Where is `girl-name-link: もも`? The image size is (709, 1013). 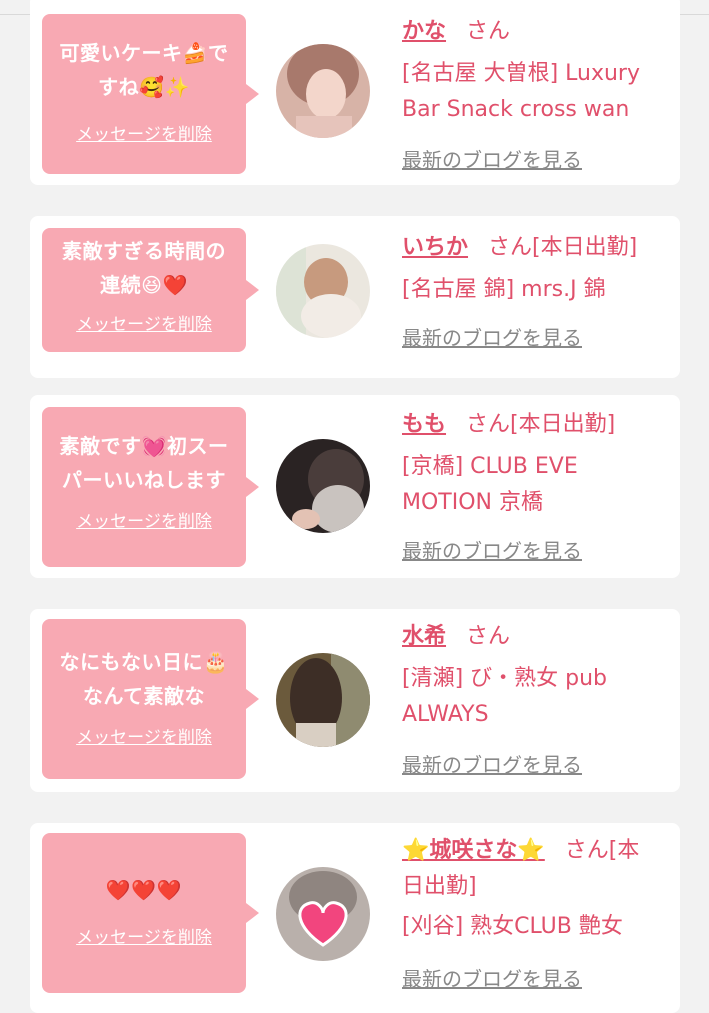
girl-name-link: もも is located at coordinates (424, 424).